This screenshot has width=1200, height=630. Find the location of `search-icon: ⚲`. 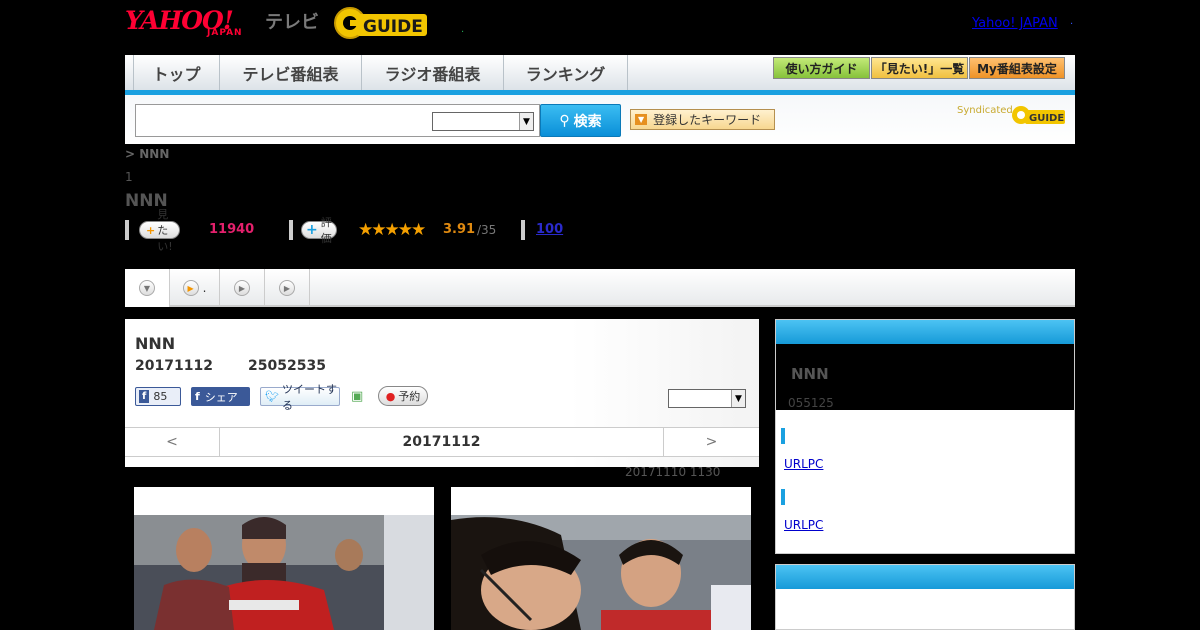

search-icon: ⚲ is located at coordinates (564, 120).